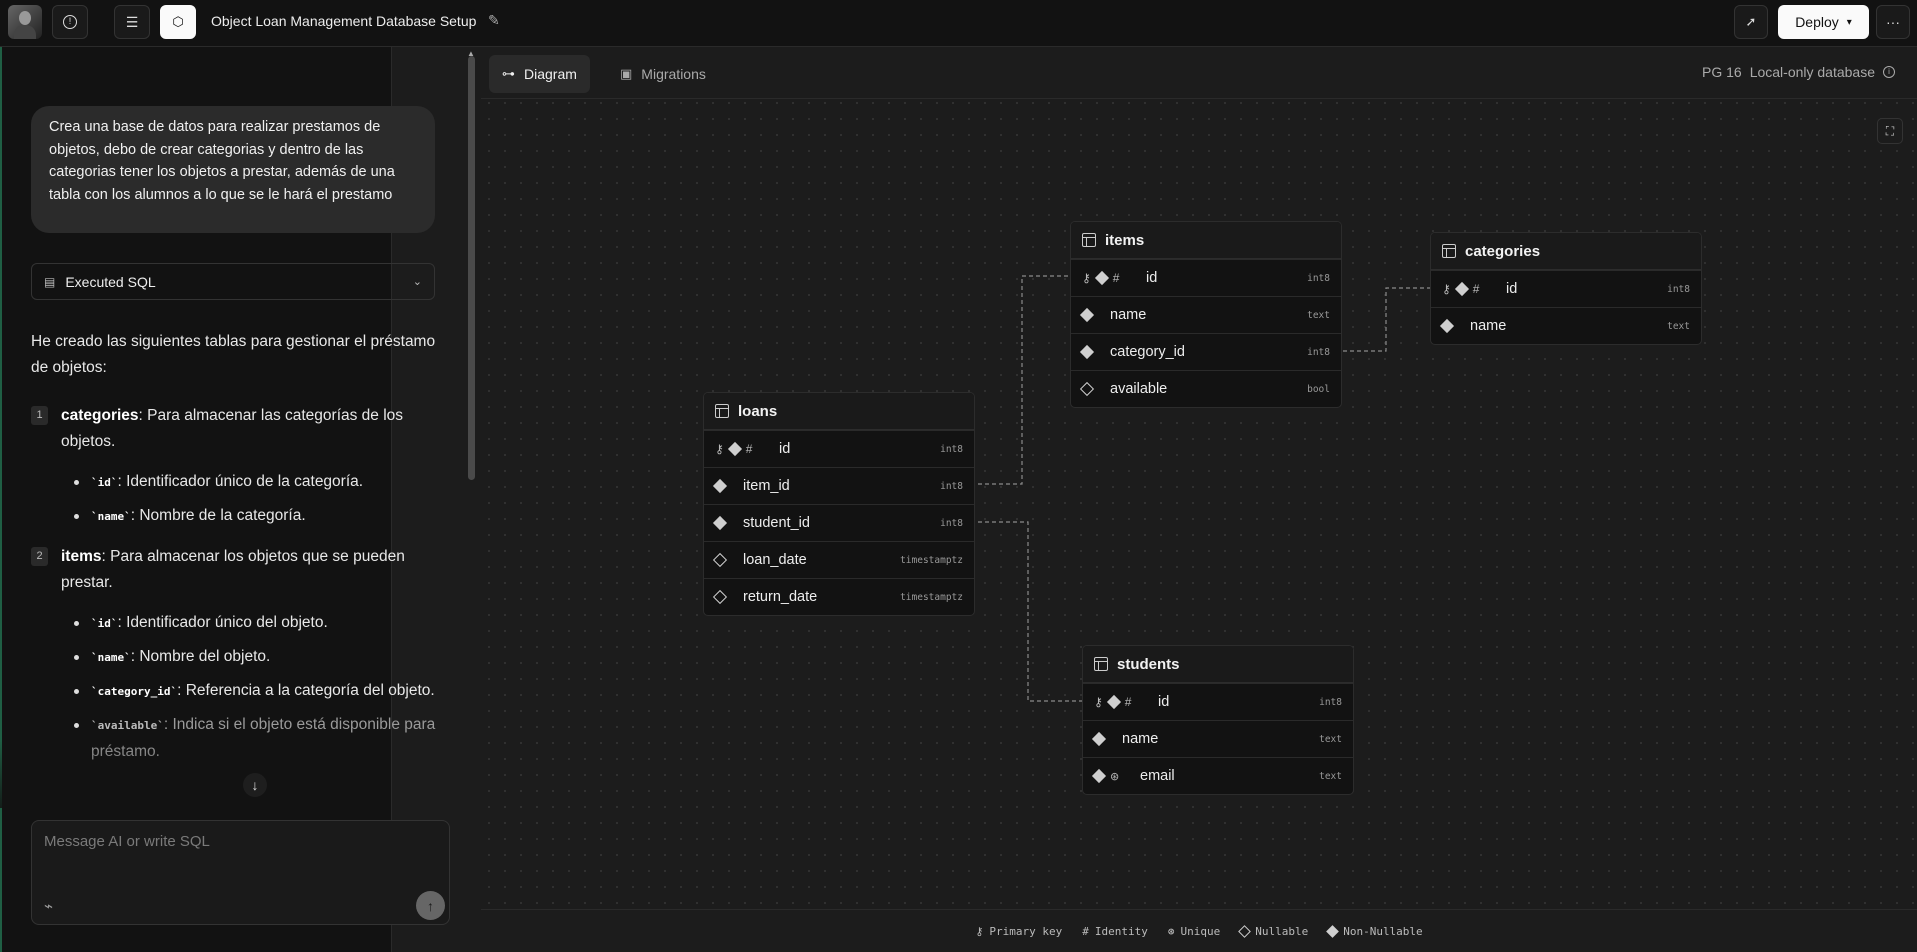  I want to click on scroll-to-bottom-button: ↓, so click(255, 785).